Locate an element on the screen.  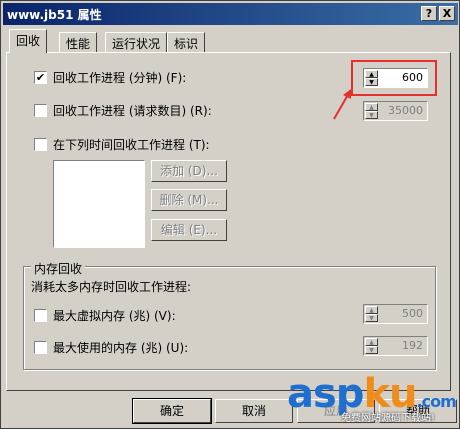
memory-group-label: 内存回收 is located at coordinates (58, 268).